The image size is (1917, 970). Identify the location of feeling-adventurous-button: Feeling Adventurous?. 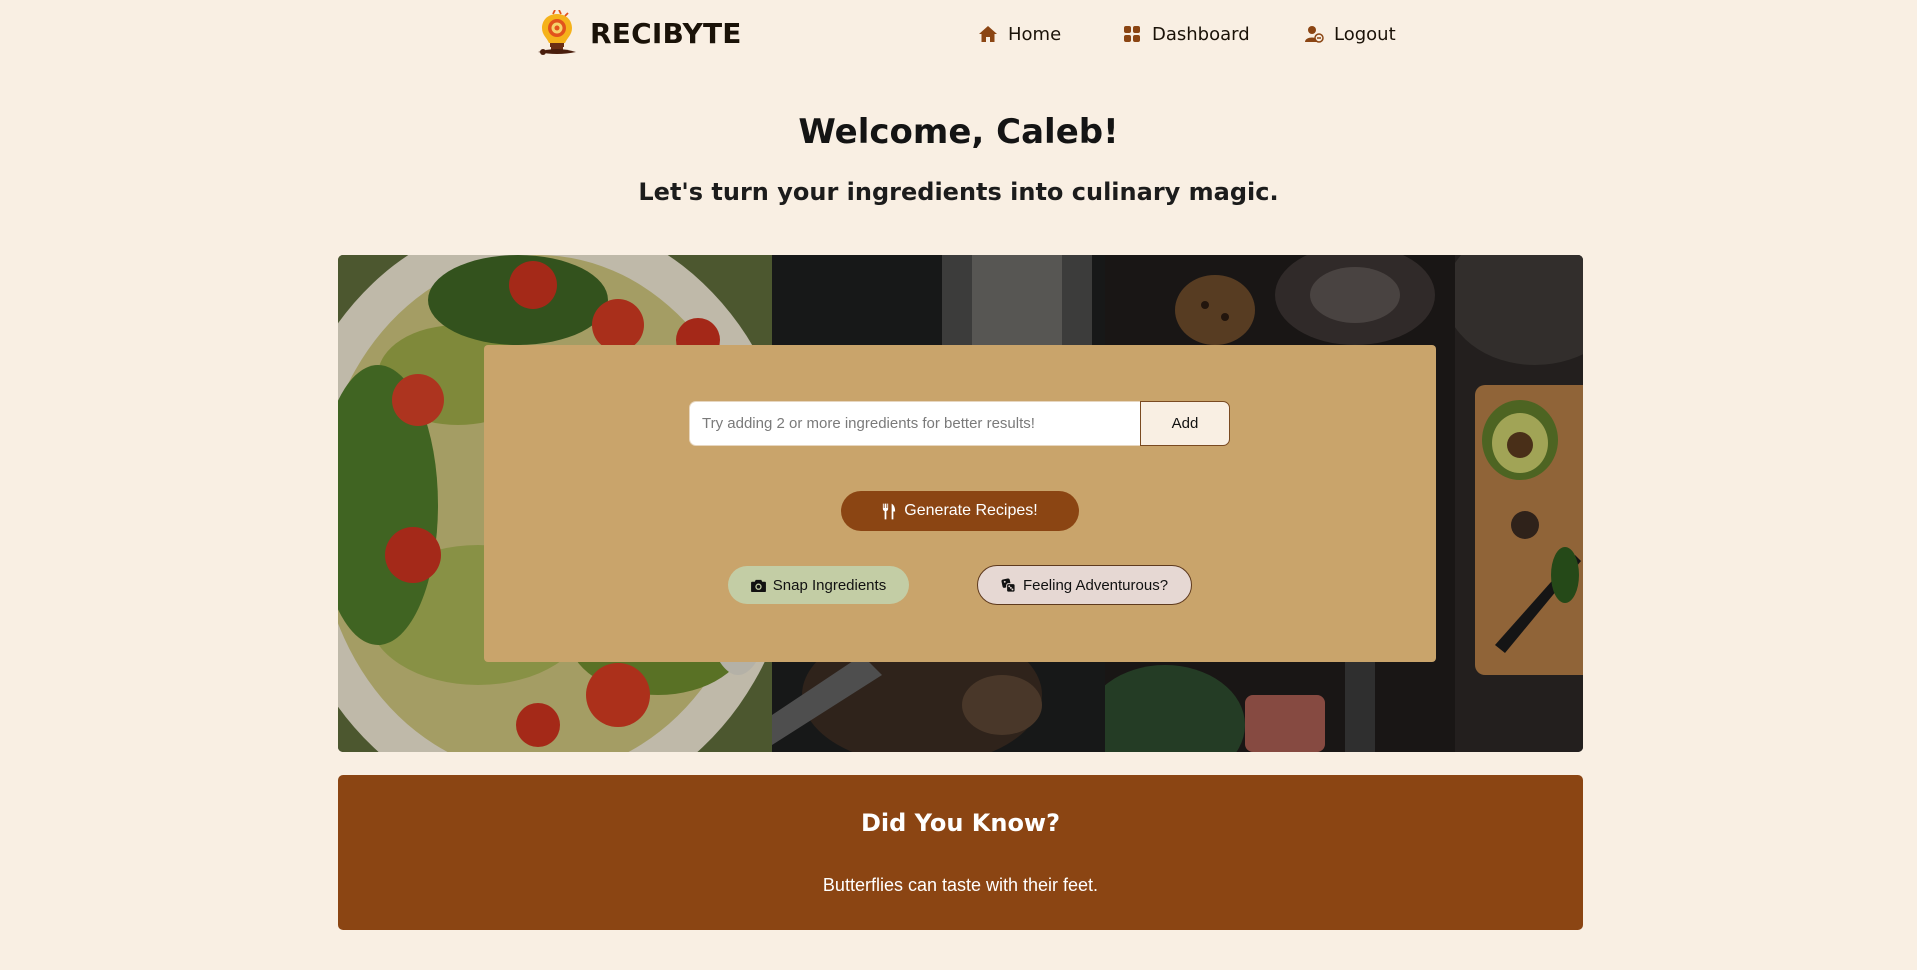
(1084, 585).